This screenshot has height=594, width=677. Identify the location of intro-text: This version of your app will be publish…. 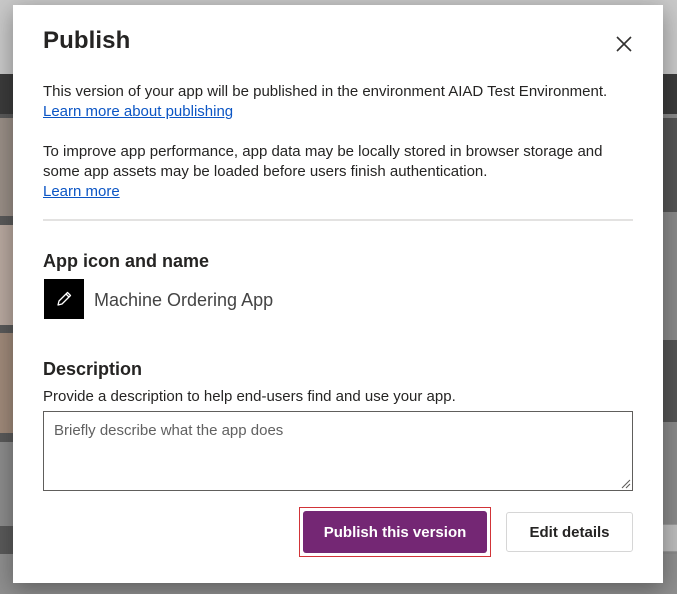
(325, 91).